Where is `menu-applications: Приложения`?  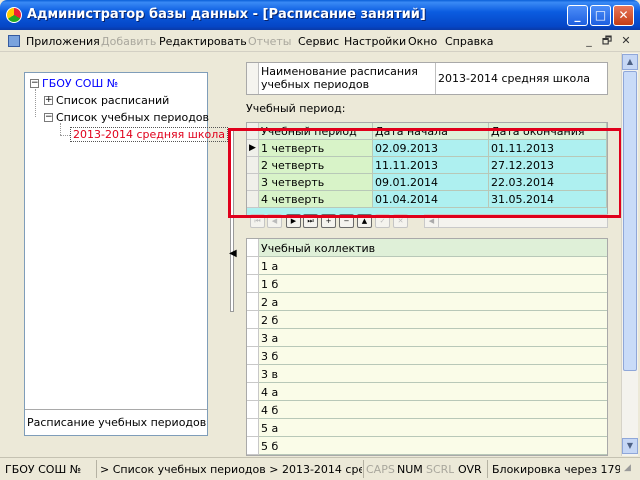
menu-applications: Приложения is located at coordinates (63, 41).